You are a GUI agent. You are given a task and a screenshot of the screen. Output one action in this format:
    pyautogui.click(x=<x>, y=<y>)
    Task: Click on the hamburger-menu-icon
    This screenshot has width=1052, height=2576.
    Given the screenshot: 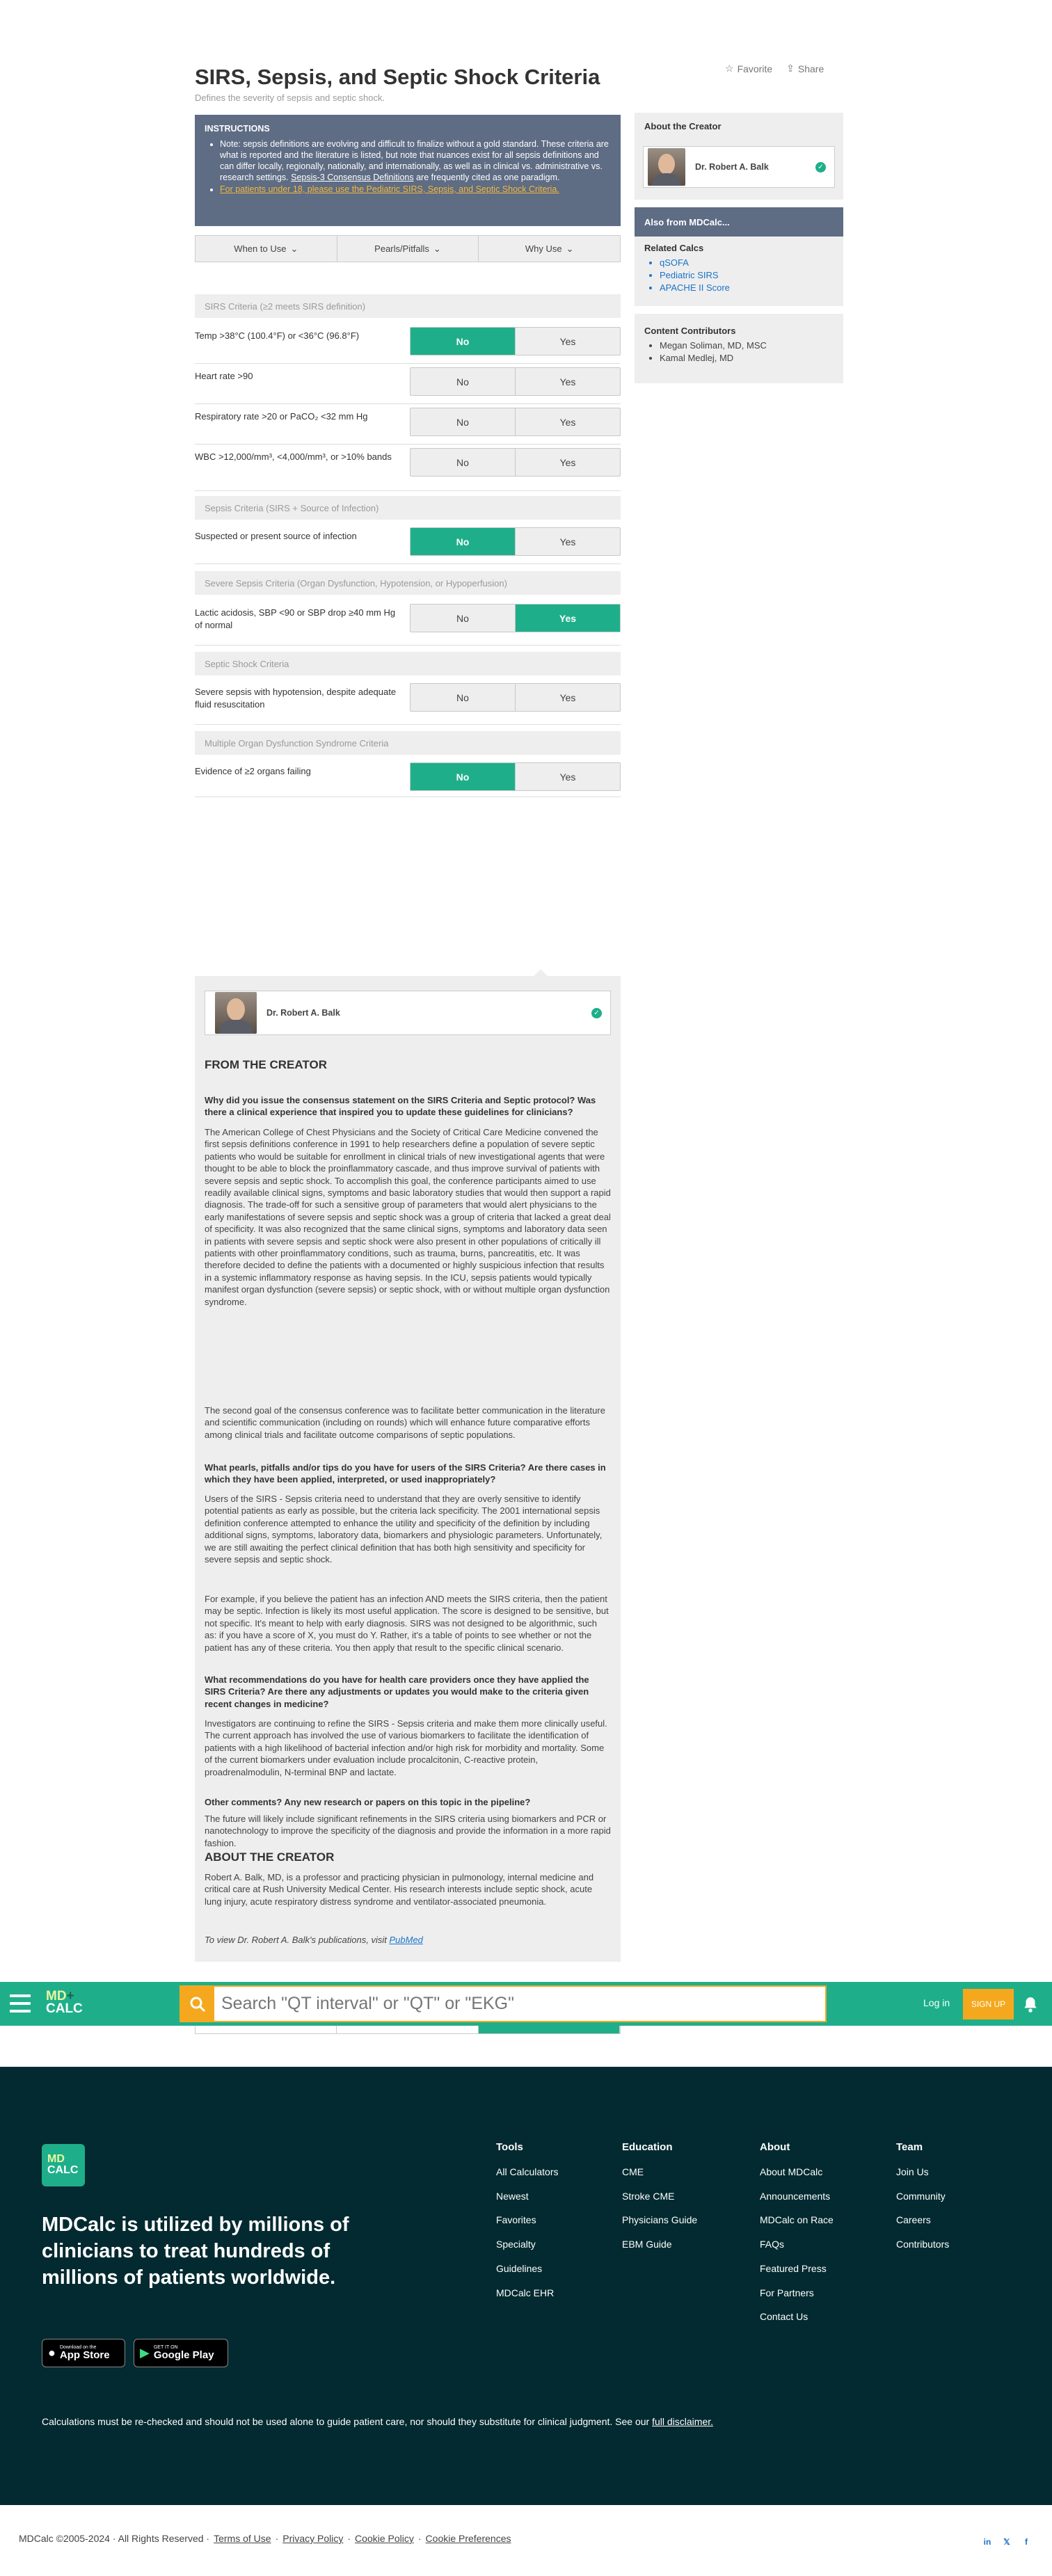 What is the action you would take?
    pyautogui.click(x=20, y=2003)
    